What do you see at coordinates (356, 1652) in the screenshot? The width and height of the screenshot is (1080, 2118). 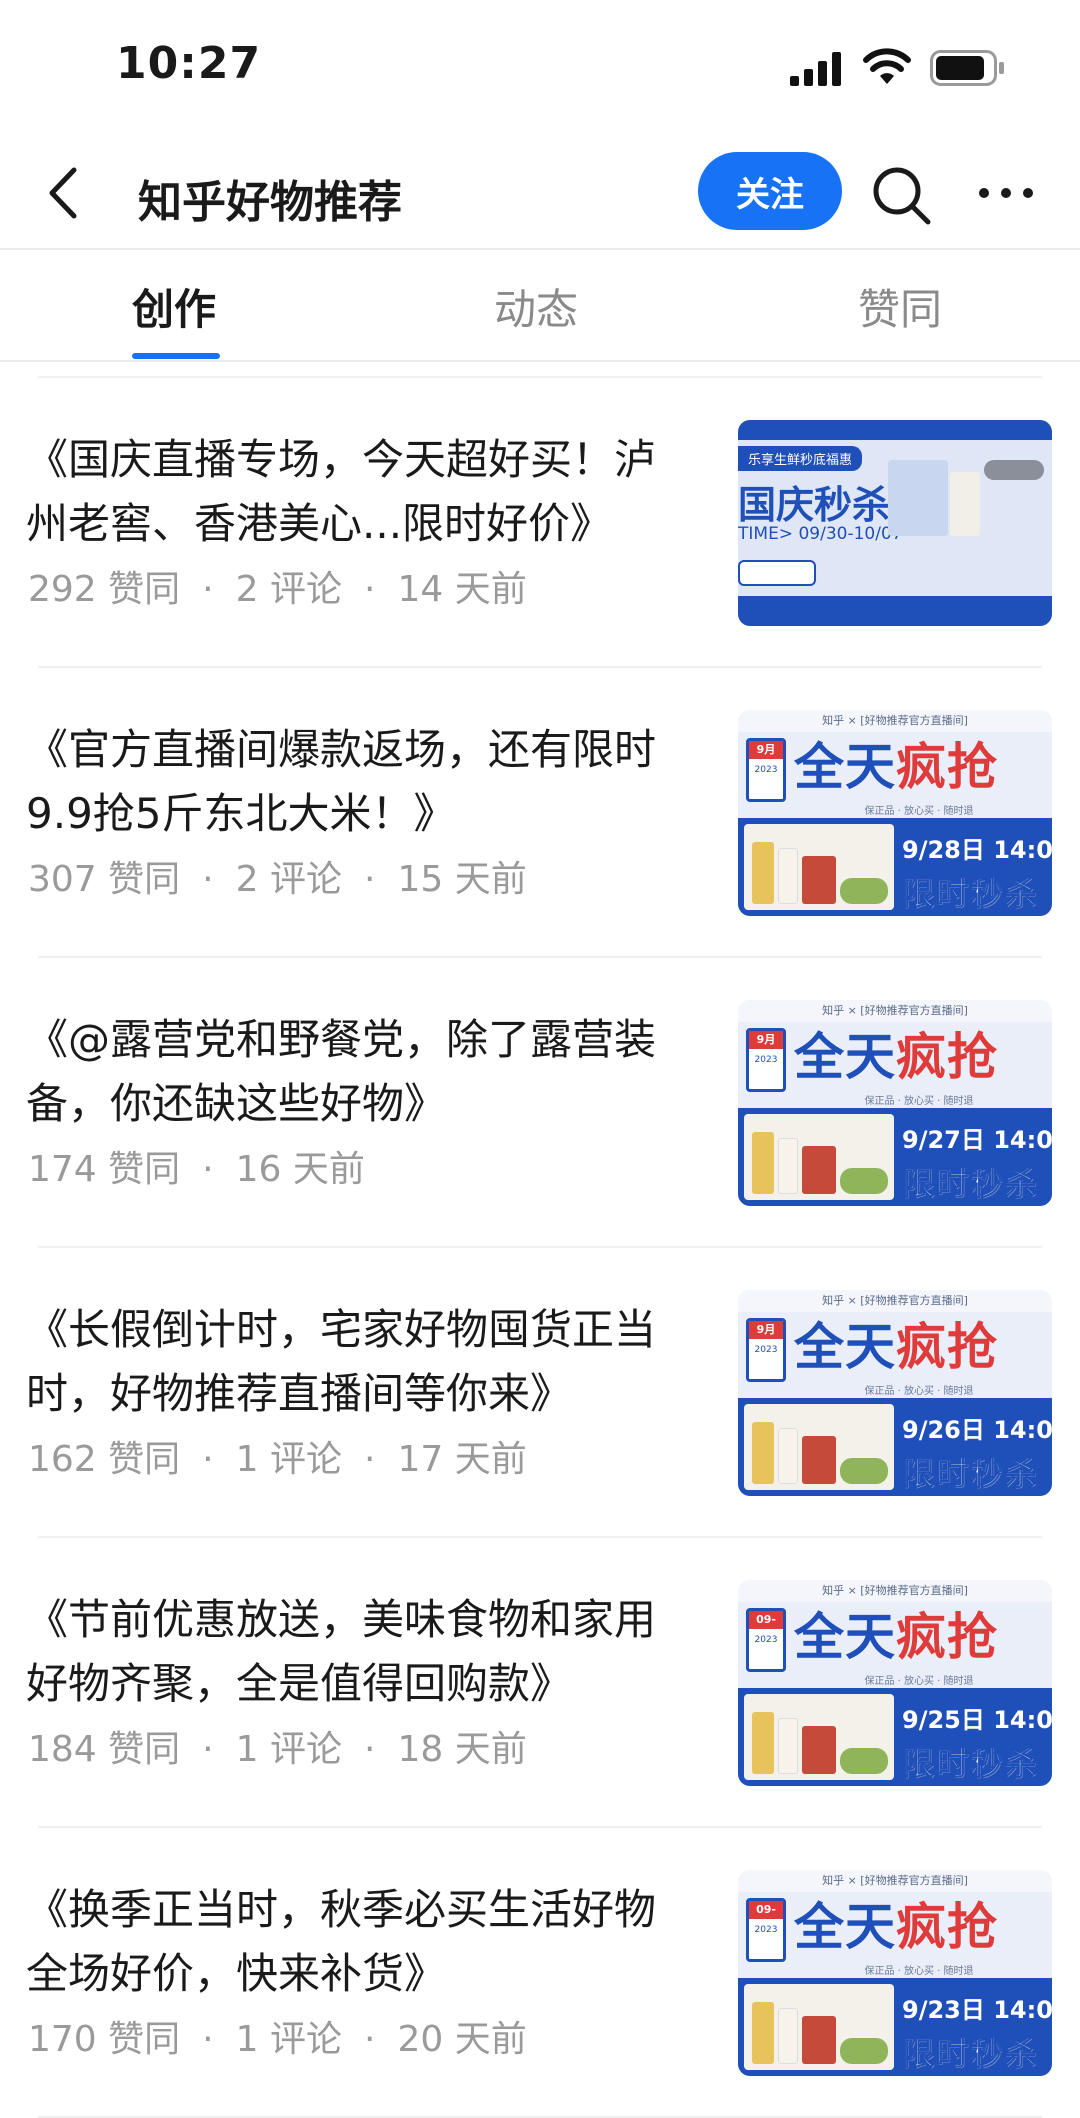 I see `article-title: 《节前优惠放送，美味食物和家用好物齐聚，全是值得回购款》` at bounding box center [356, 1652].